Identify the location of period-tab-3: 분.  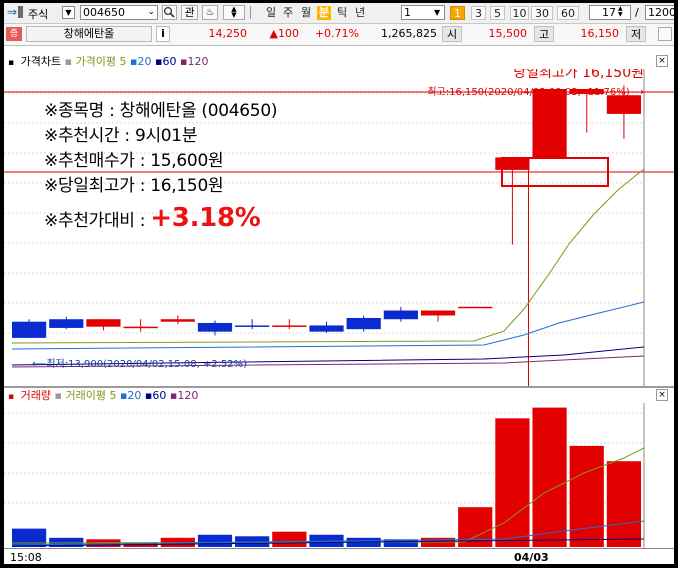
(324, 13).